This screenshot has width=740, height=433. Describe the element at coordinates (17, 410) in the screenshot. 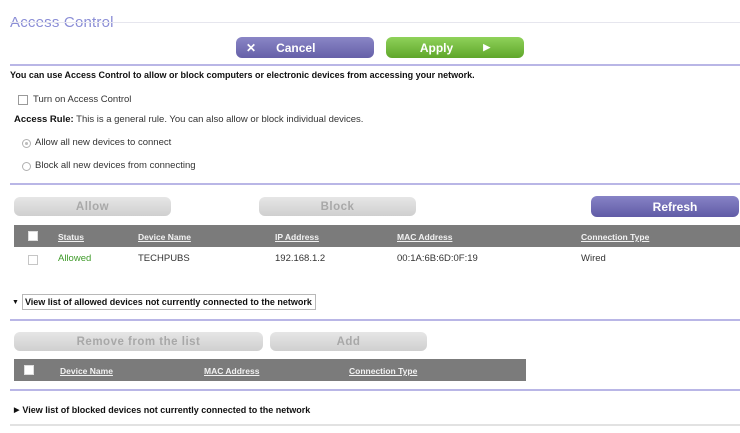

I see `triangle-right-icon: ▶` at that location.